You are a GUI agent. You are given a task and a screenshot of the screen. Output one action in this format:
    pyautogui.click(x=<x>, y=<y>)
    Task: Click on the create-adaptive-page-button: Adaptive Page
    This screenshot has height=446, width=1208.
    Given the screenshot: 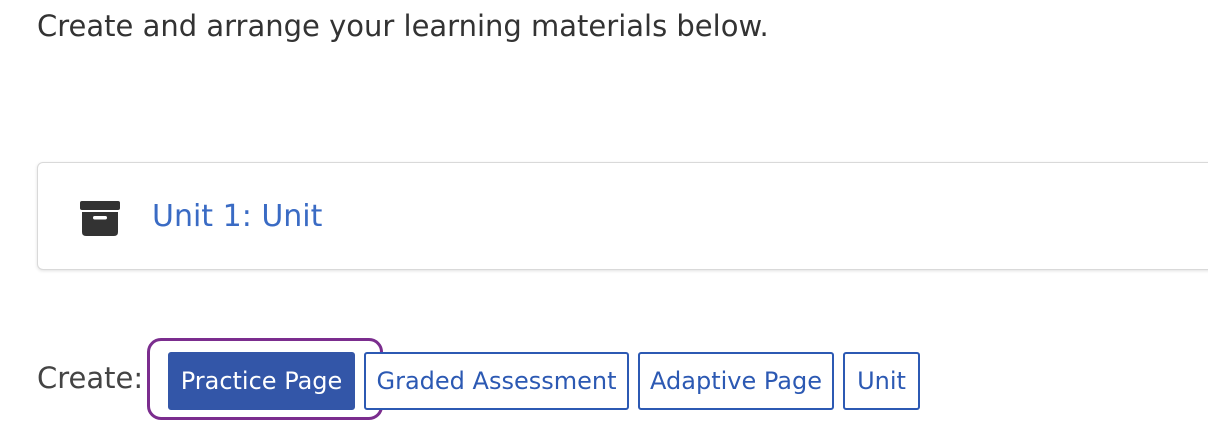 What is the action you would take?
    pyautogui.click(x=736, y=381)
    